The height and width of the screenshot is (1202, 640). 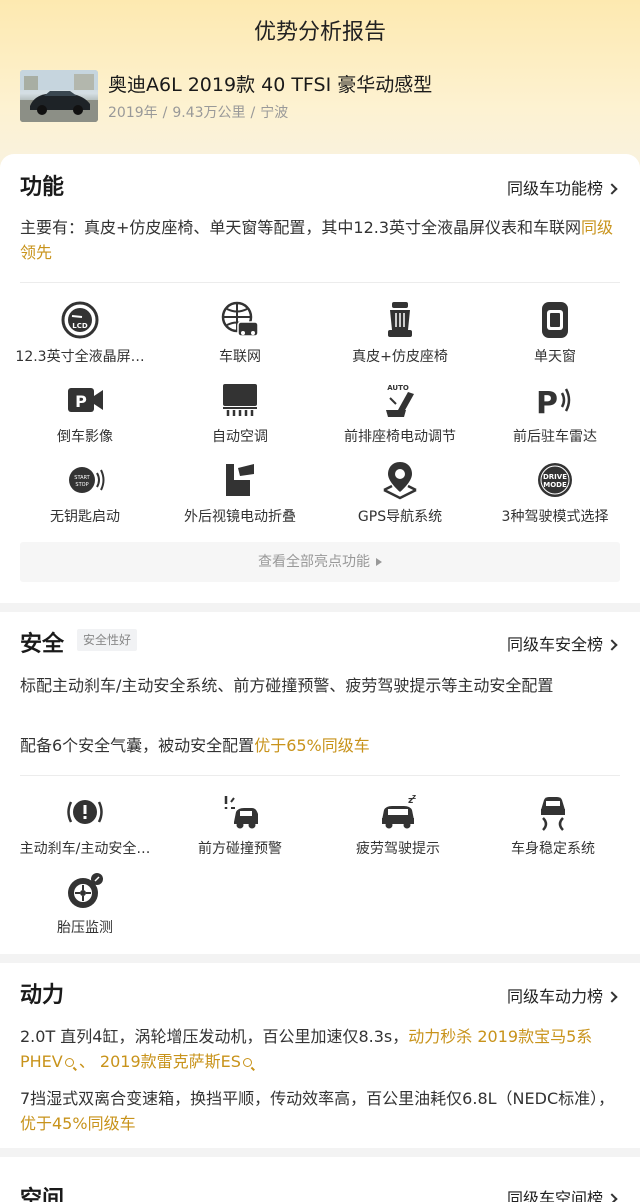 What do you see at coordinates (170, 1061) in the screenshot?
I see `competitor-link-lexus: 2019款雷克萨斯ES` at bounding box center [170, 1061].